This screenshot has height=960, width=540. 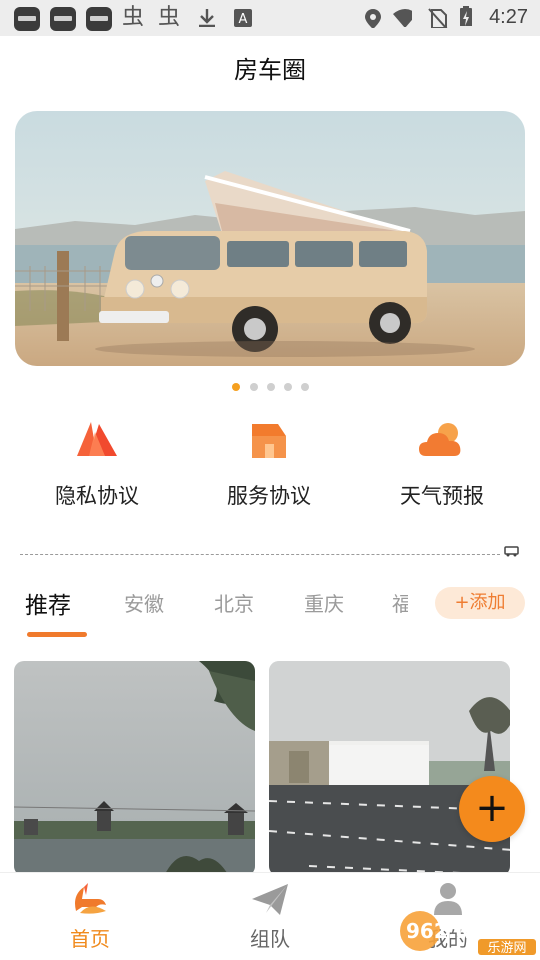 What do you see at coordinates (324, 602) in the screenshot?
I see `tab-chongqing: 重庆` at bounding box center [324, 602].